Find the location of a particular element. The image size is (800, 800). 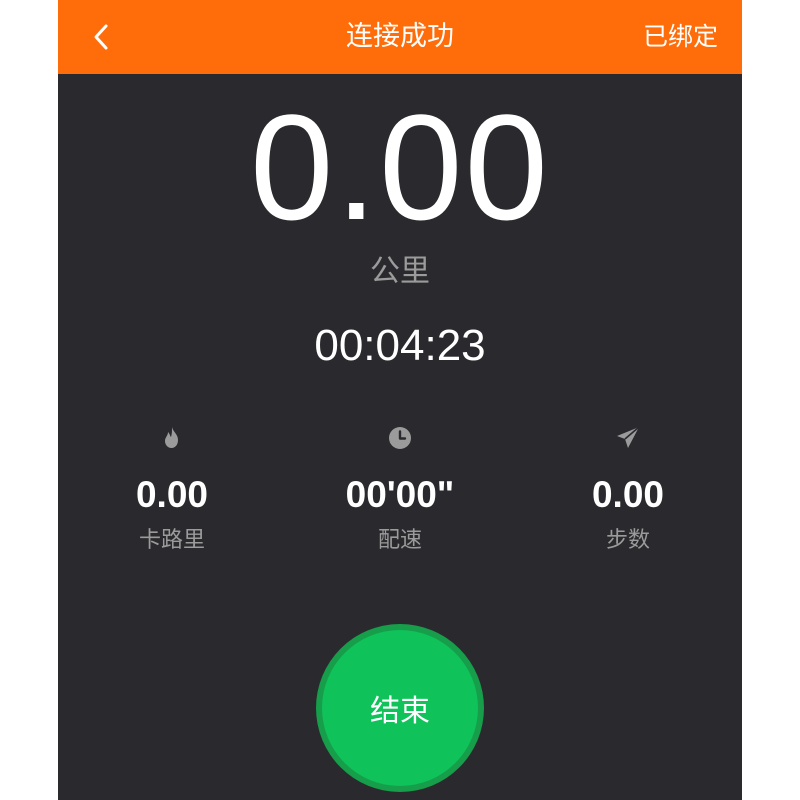

distance-value: 0.00 is located at coordinates (400, 167).